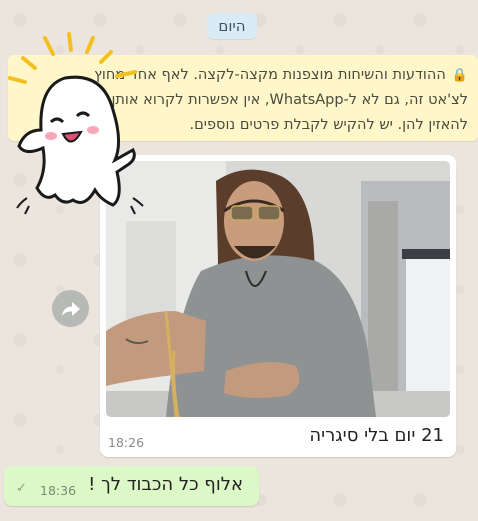 This screenshot has width=478, height=521. I want to click on outgoing-message-bubble: אלוף כל הכבוד לך ! 18:36 ✓, so click(131, 486).